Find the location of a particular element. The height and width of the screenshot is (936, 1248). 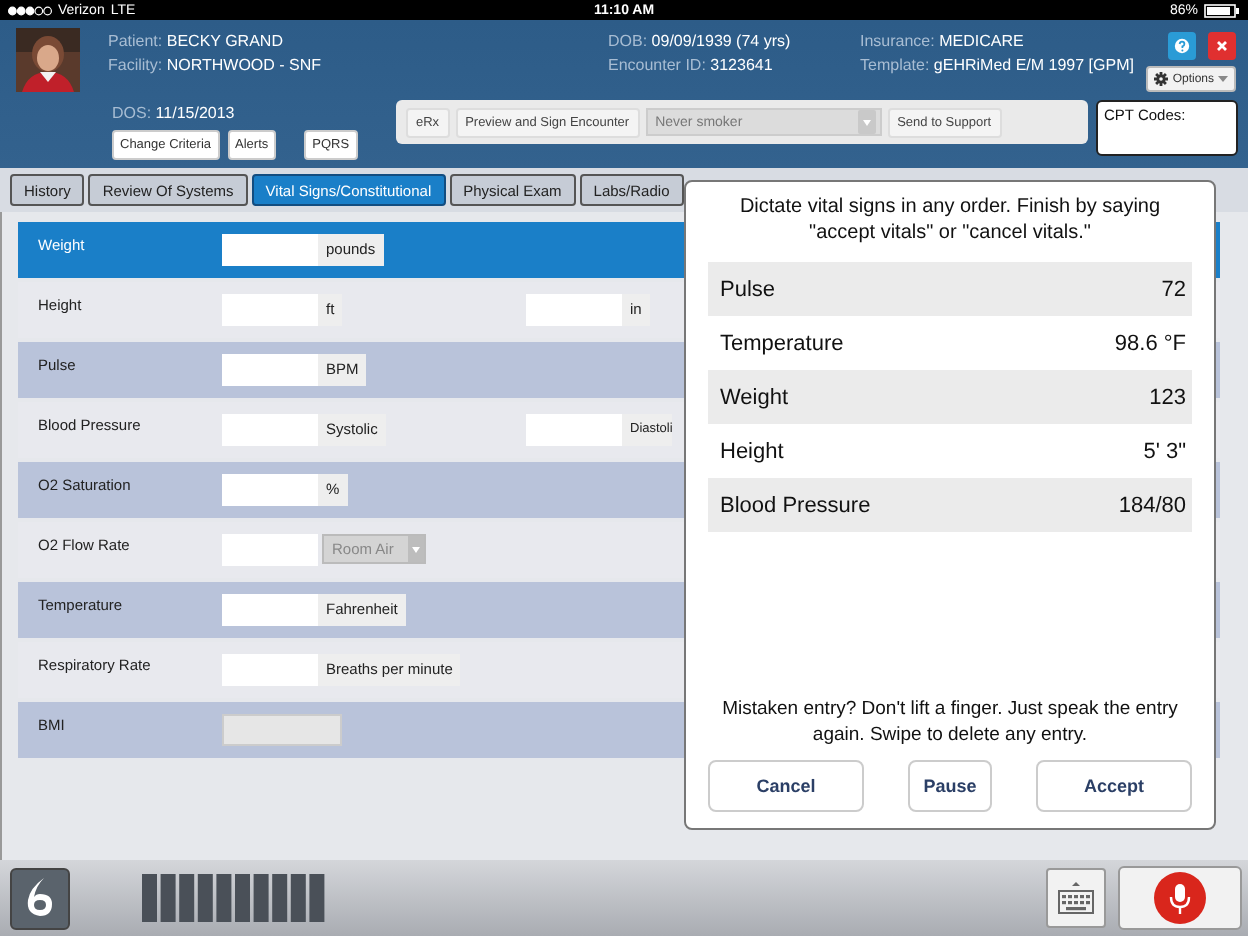

microphone-button is located at coordinates (1180, 898).